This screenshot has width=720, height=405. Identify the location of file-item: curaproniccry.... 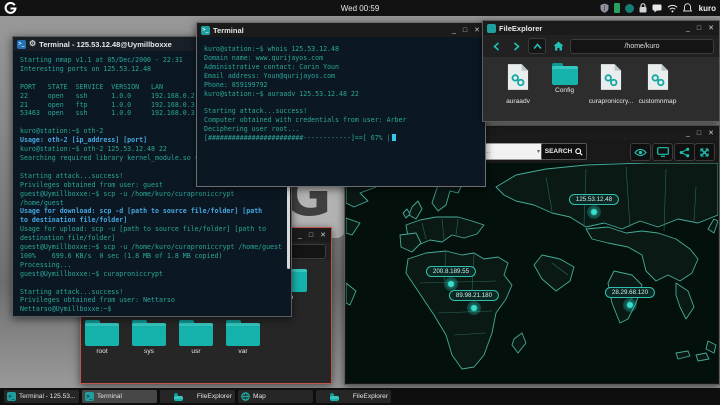
(611, 84).